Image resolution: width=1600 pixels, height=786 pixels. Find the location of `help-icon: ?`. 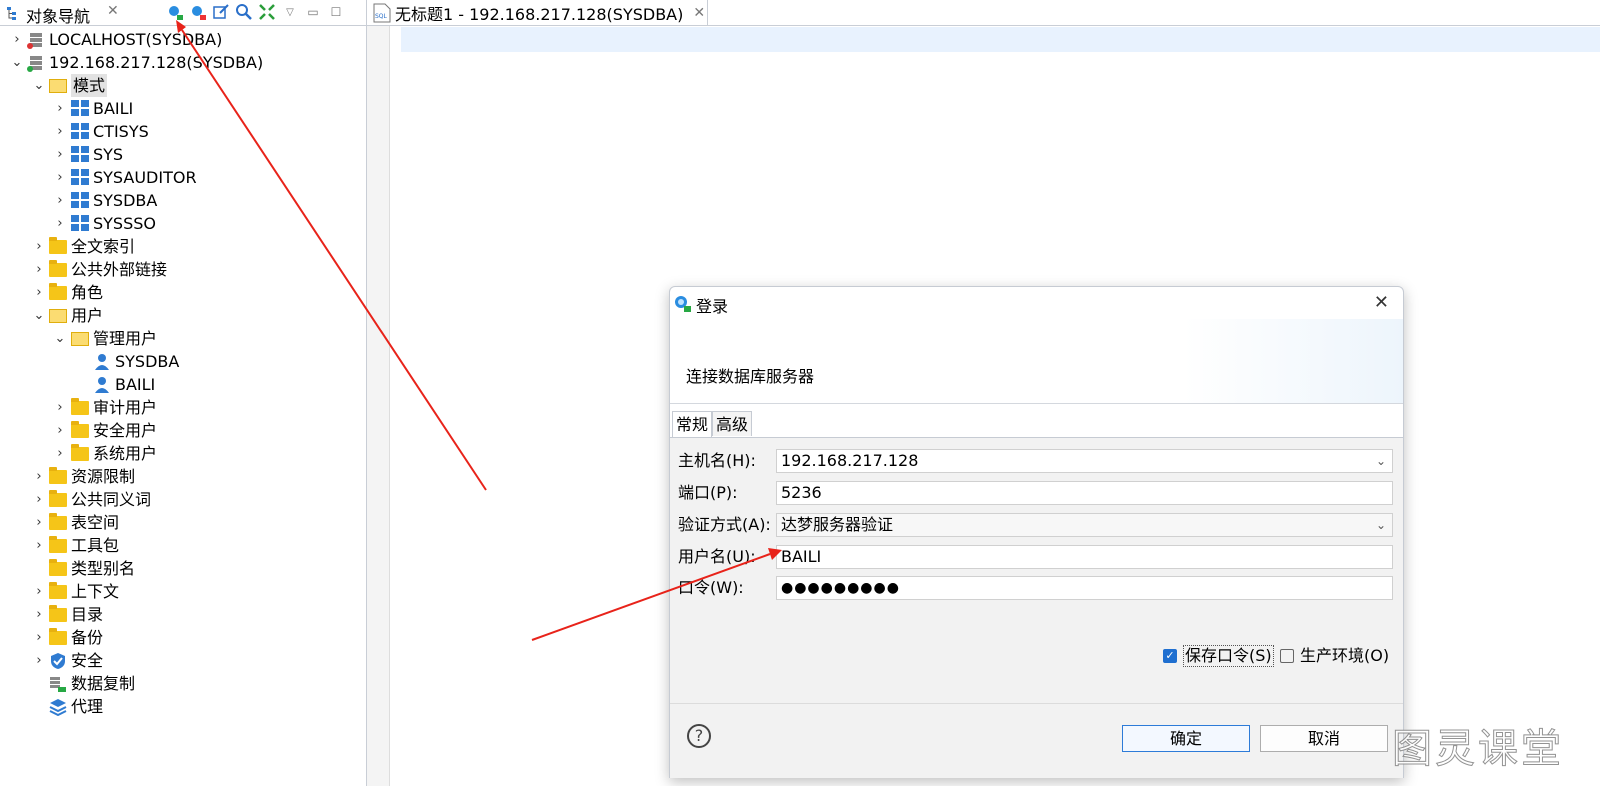

help-icon: ? is located at coordinates (699, 736).